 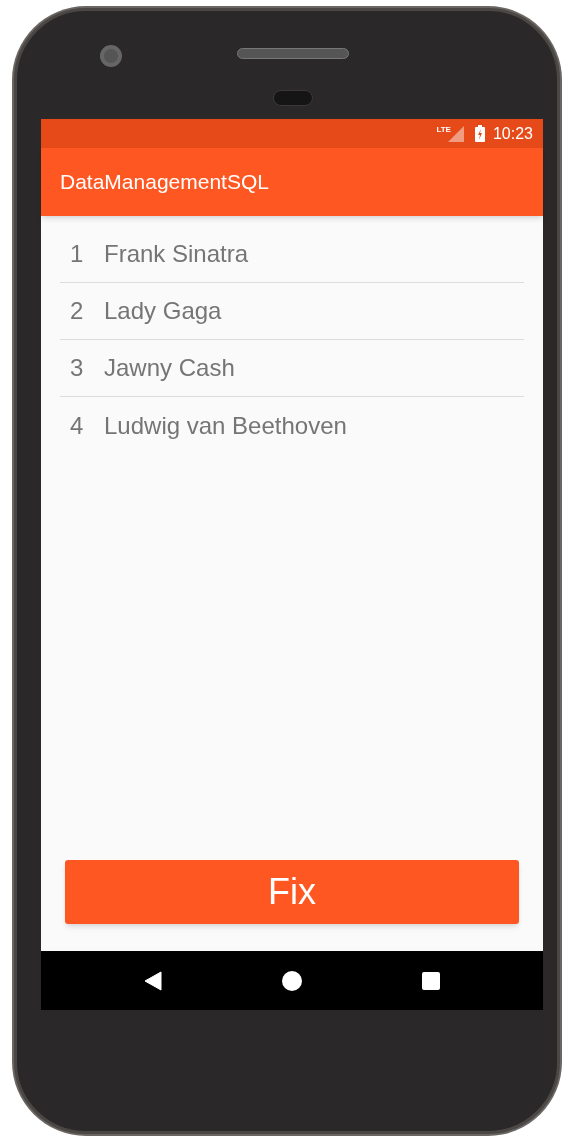 I want to click on fix-button: Fix, so click(x=292, y=892).